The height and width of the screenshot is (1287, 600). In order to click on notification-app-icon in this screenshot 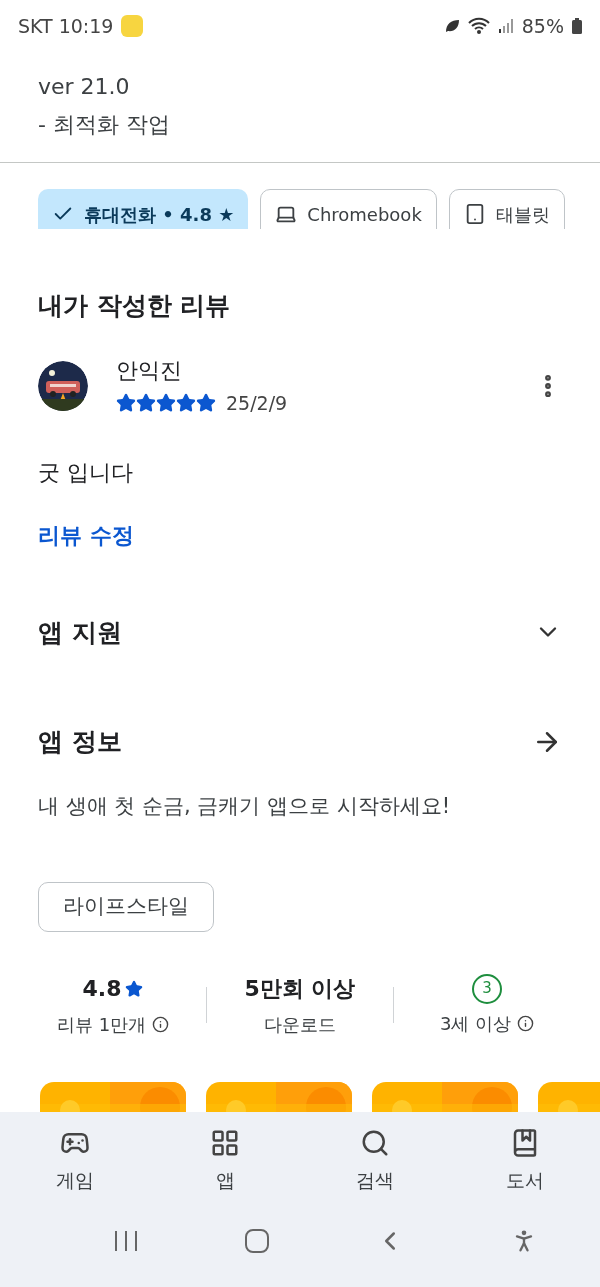, I will do `click(132, 26)`.